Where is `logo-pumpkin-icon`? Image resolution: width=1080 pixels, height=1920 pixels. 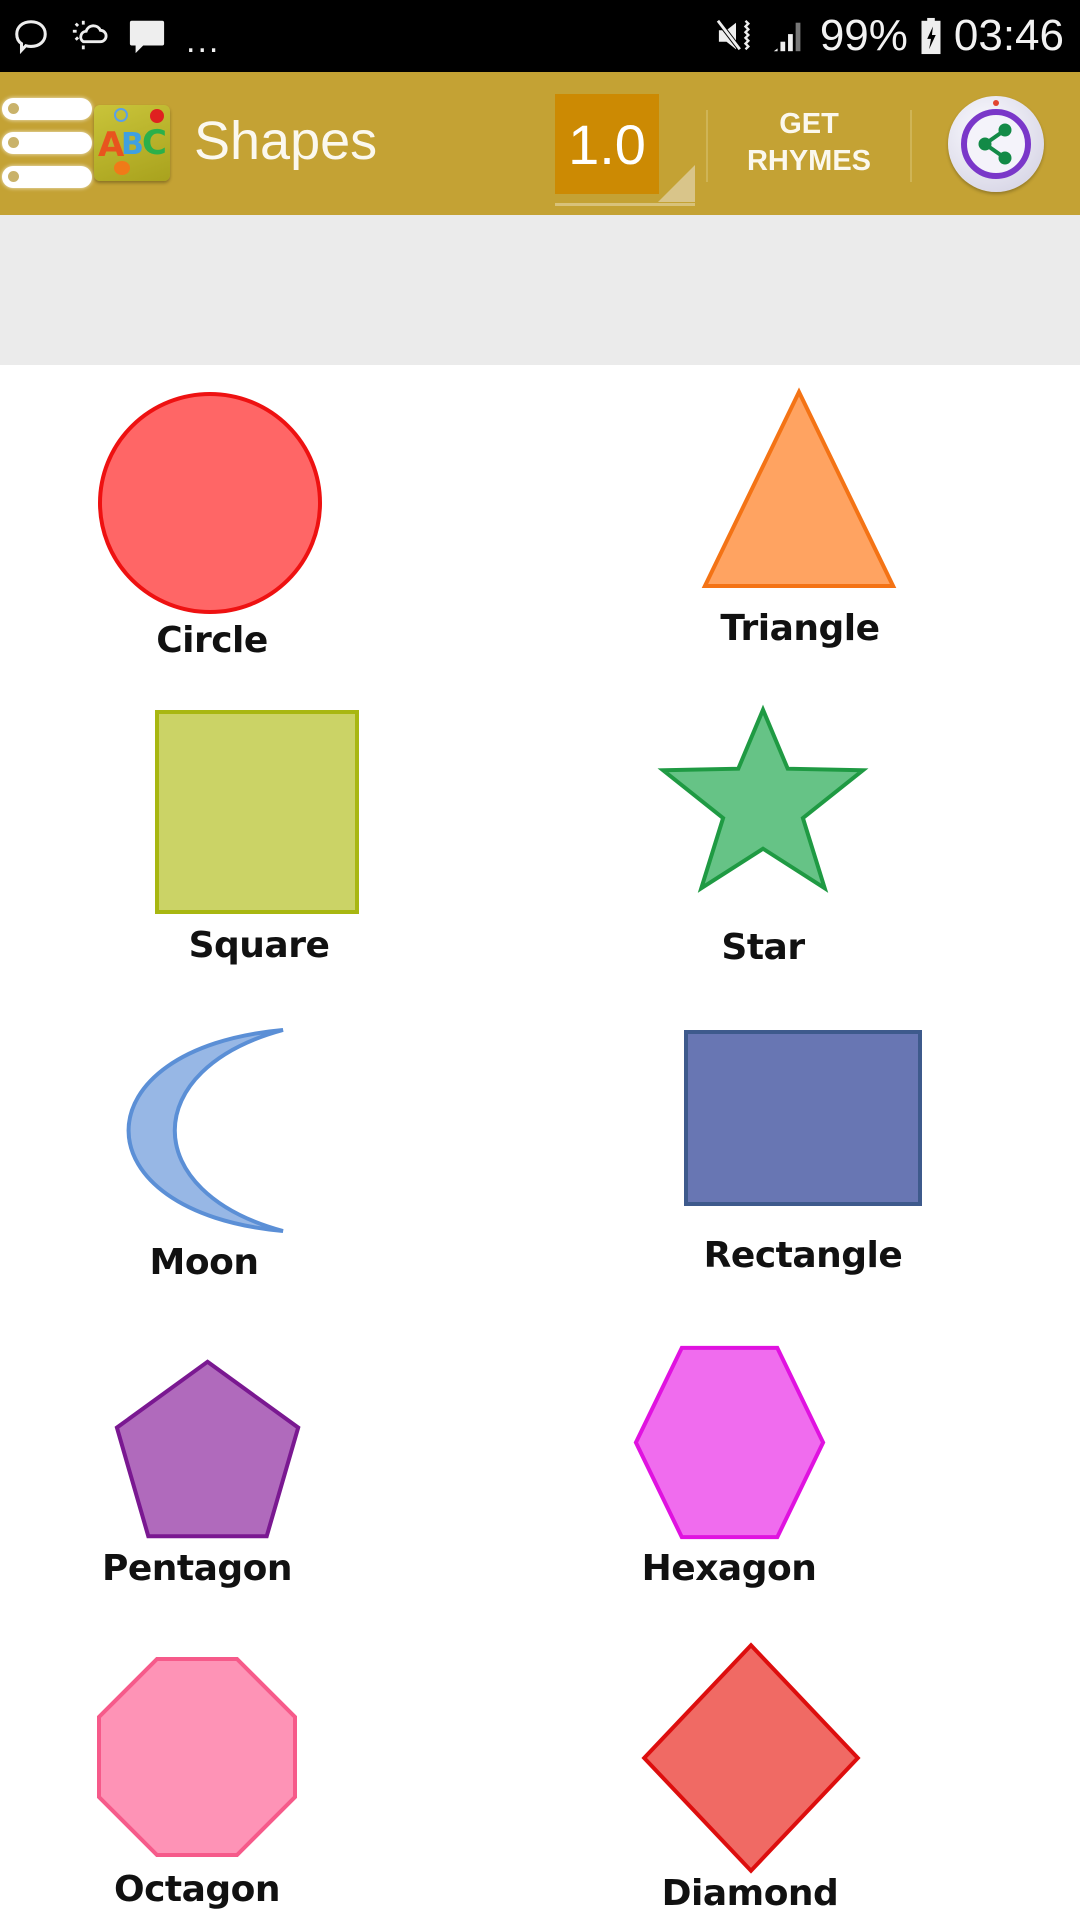 logo-pumpkin-icon is located at coordinates (122, 168).